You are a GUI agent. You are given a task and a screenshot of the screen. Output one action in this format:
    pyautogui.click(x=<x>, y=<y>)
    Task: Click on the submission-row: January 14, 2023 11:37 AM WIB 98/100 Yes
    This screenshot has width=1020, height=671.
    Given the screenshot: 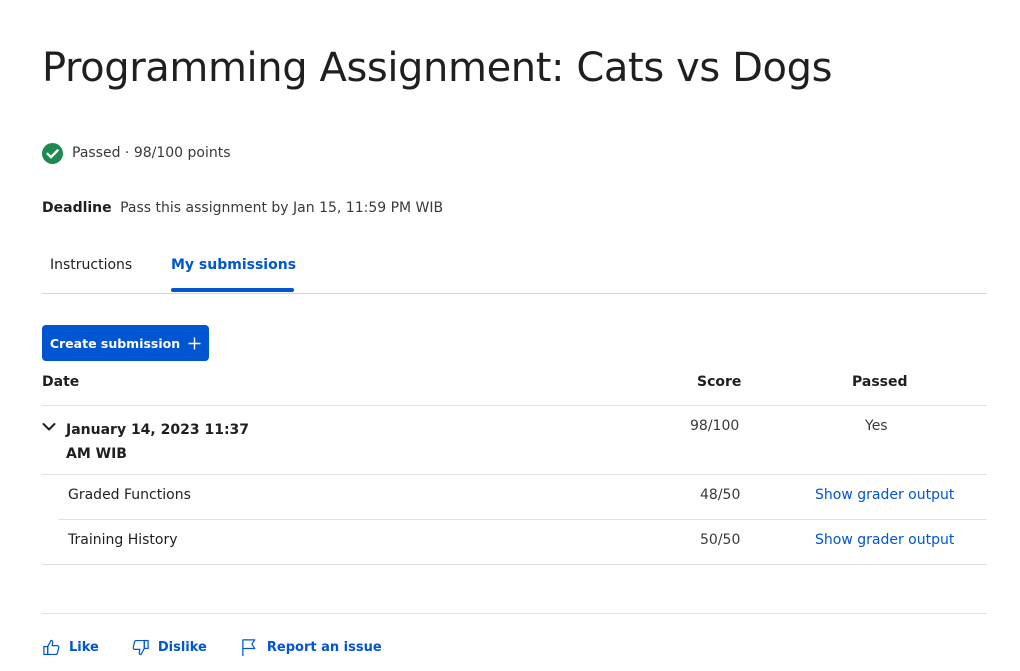 What is the action you would take?
    pyautogui.click(x=514, y=440)
    